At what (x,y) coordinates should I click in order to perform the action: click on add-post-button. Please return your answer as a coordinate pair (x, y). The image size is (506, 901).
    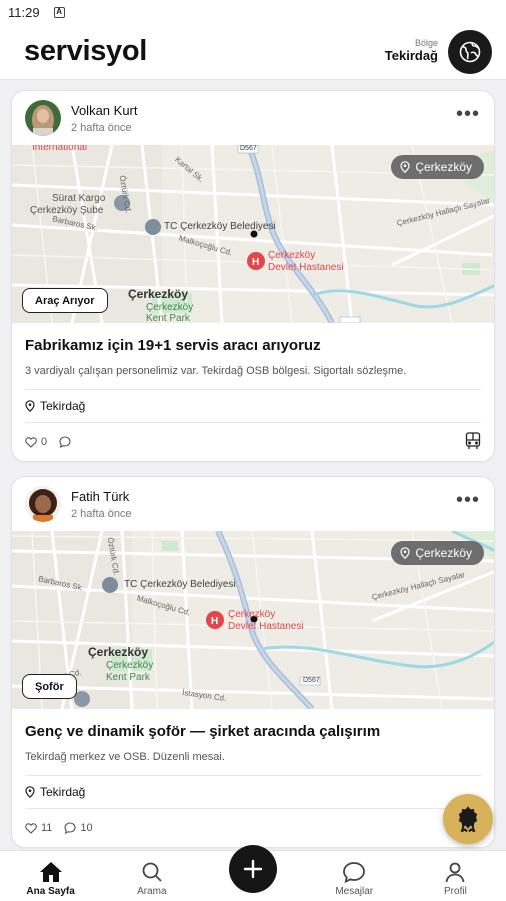
    Looking at the image, I should click on (253, 869).